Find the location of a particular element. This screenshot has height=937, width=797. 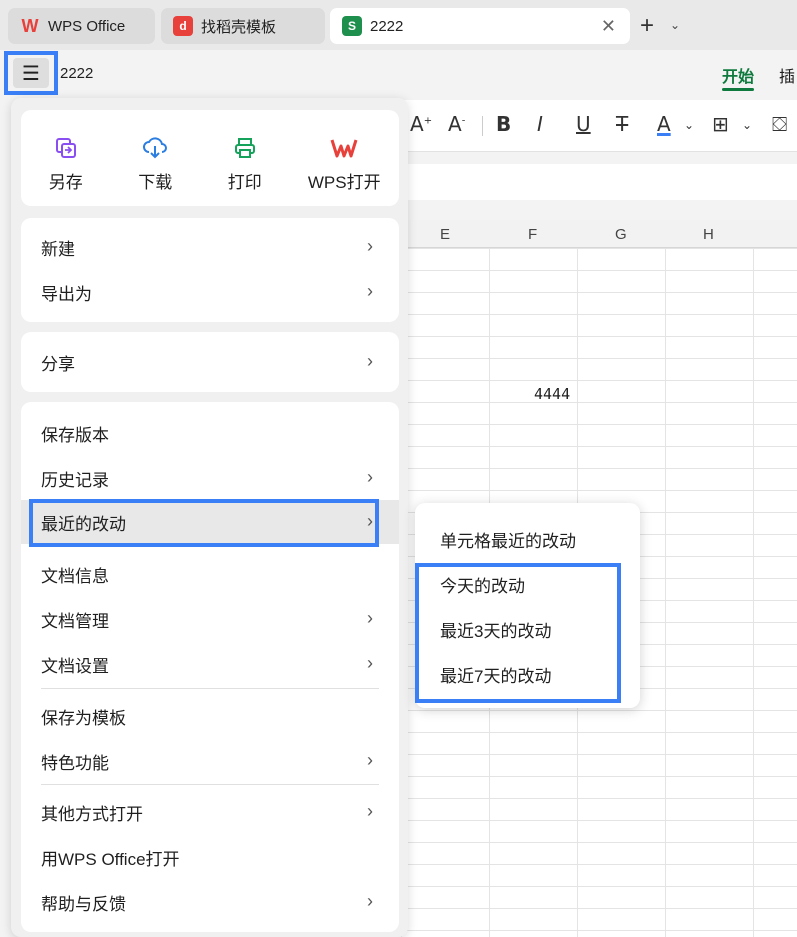

menu-item-label: 新建 is located at coordinates (58, 249).